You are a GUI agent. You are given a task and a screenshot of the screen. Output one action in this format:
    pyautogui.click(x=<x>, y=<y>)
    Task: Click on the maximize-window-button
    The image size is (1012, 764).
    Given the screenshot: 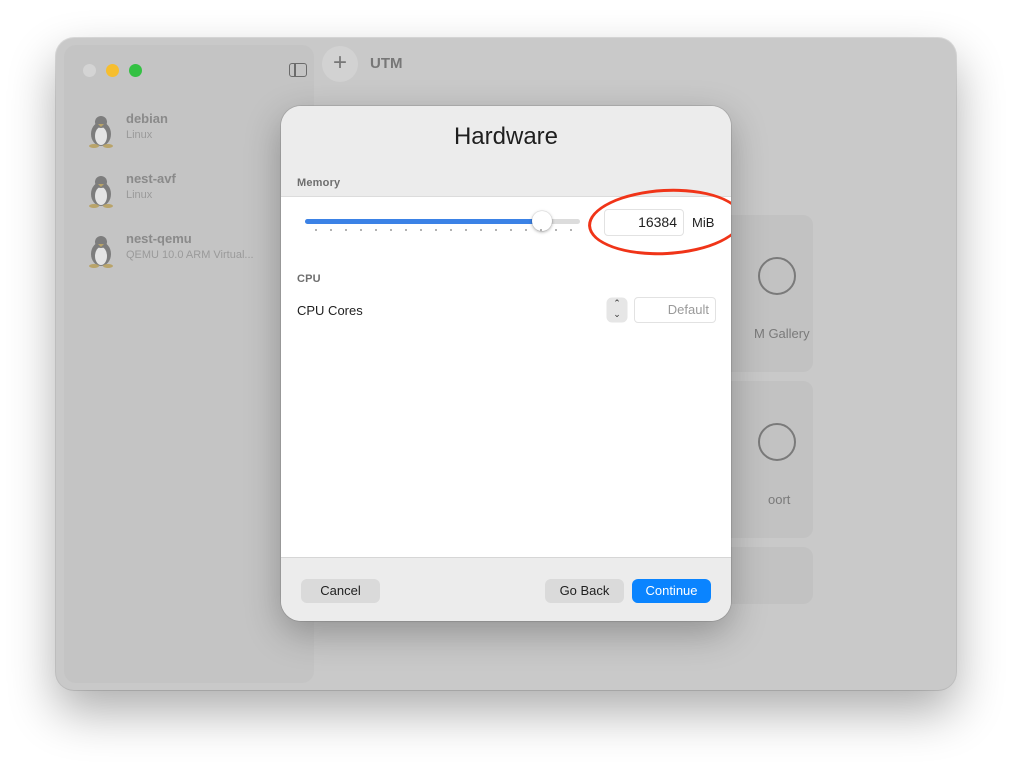 What is the action you would take?
    pyautogui.click(x=135, y=70)
    